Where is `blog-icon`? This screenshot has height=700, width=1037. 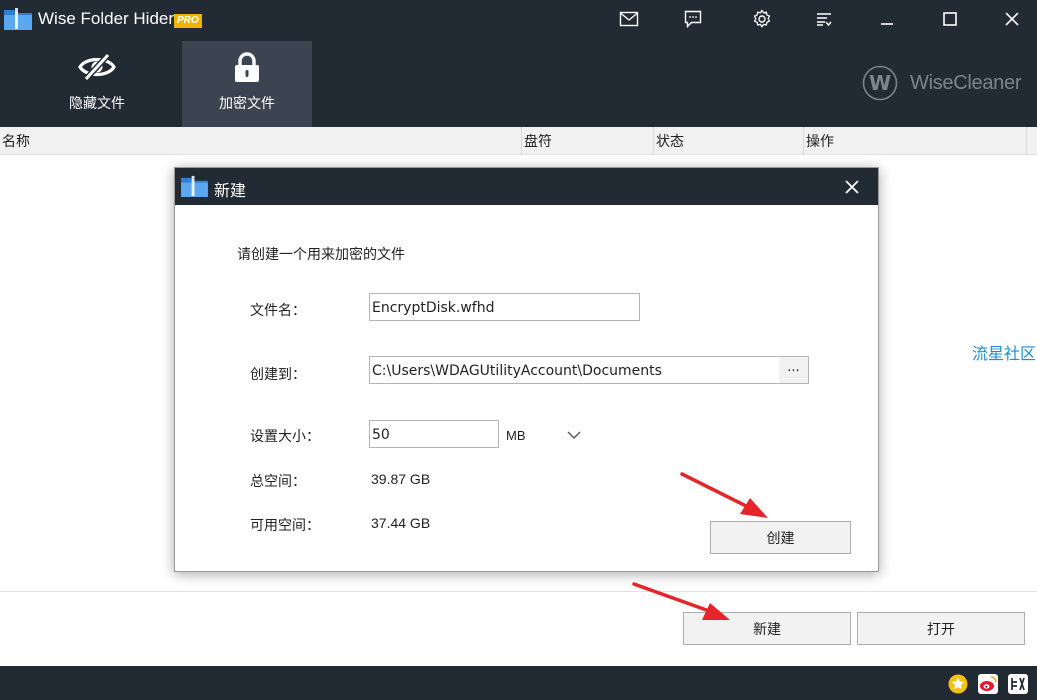
blog-icon is located at coordinates (1018, 684).